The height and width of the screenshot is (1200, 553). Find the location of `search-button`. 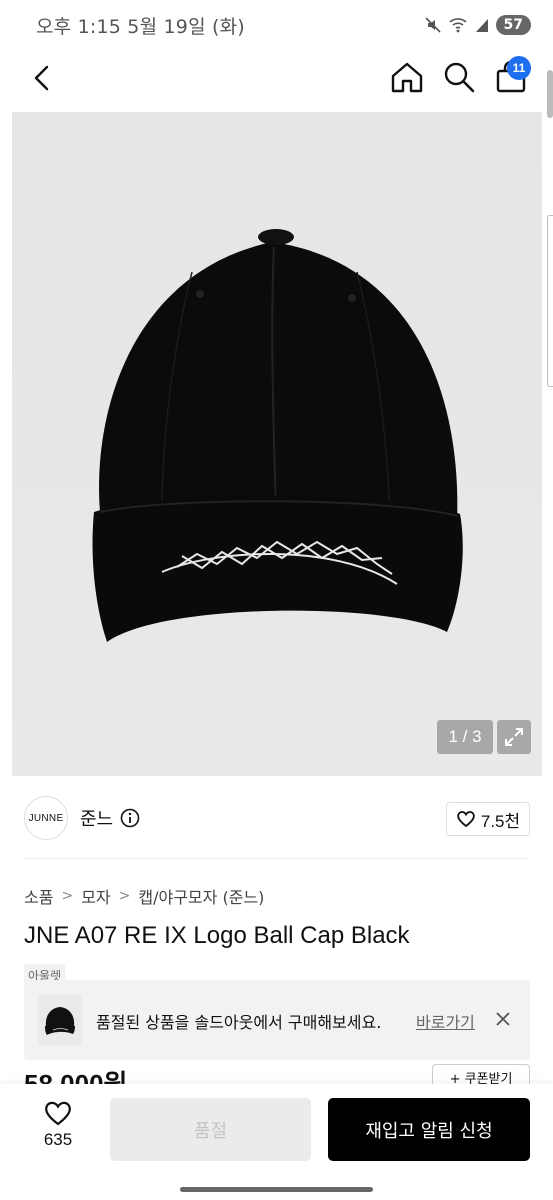

search-button is located at coordinates (459, 77).